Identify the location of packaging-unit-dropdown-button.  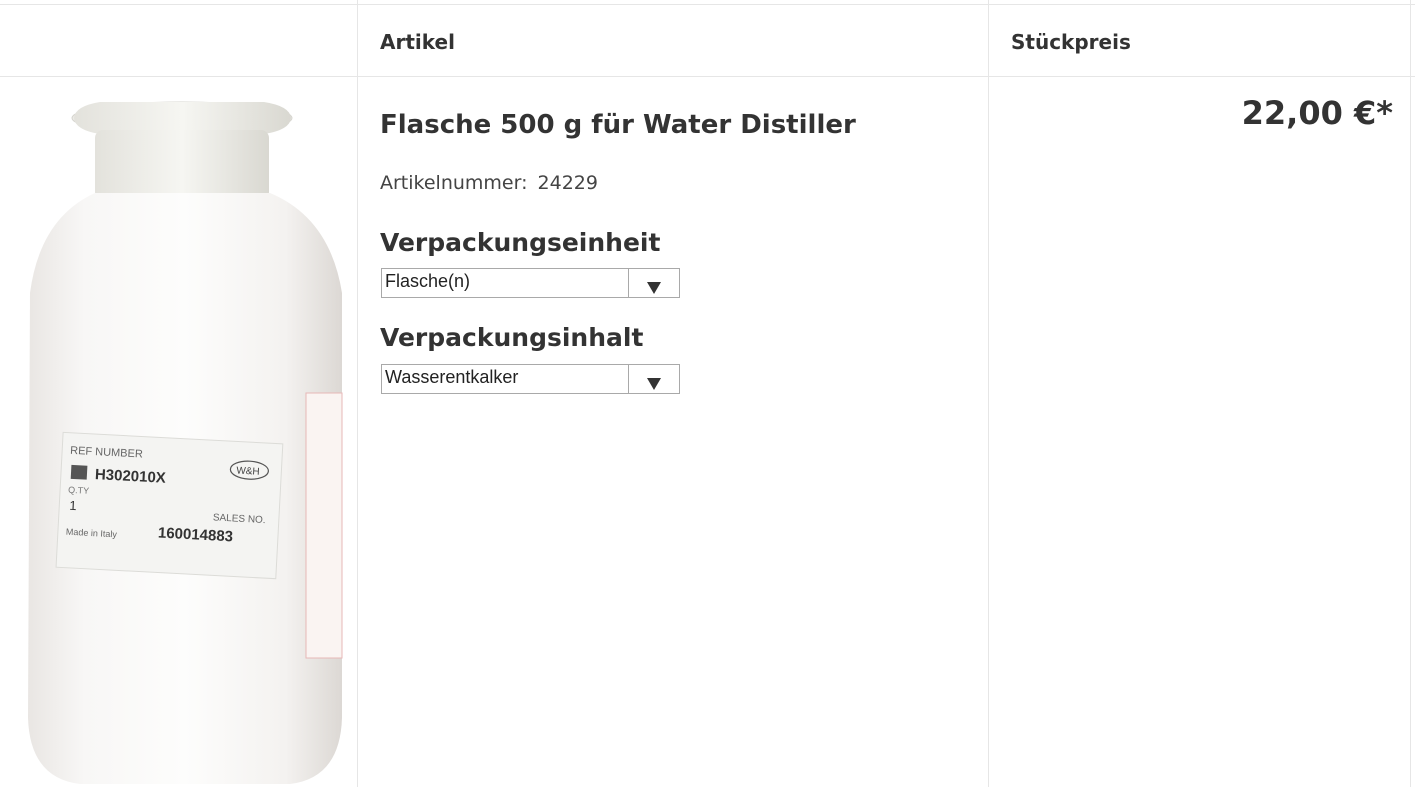
(653, 283).